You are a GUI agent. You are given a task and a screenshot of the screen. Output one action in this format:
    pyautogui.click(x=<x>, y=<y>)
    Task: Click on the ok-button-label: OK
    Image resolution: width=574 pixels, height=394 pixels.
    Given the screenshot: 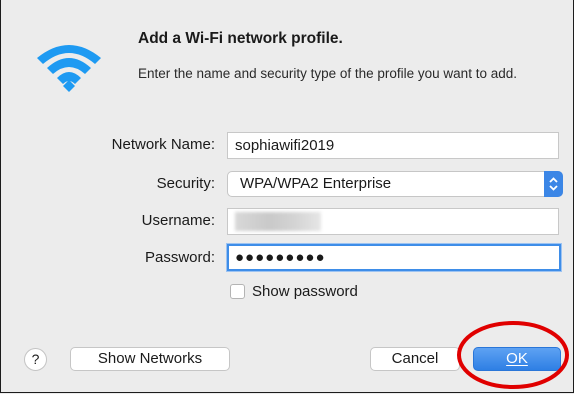 What is the action you would take?
    pyautogui.click(x=517, y=358)
    